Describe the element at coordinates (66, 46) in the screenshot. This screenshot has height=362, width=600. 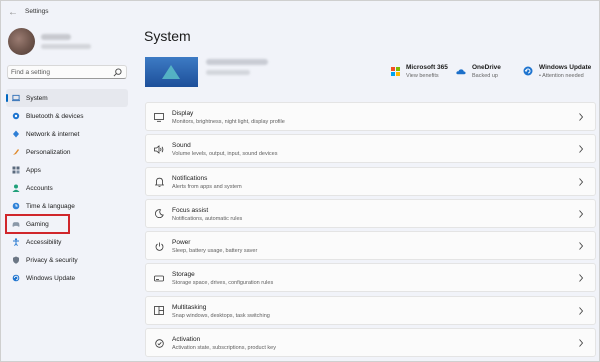
I see `profile-email-blurred` at that location.